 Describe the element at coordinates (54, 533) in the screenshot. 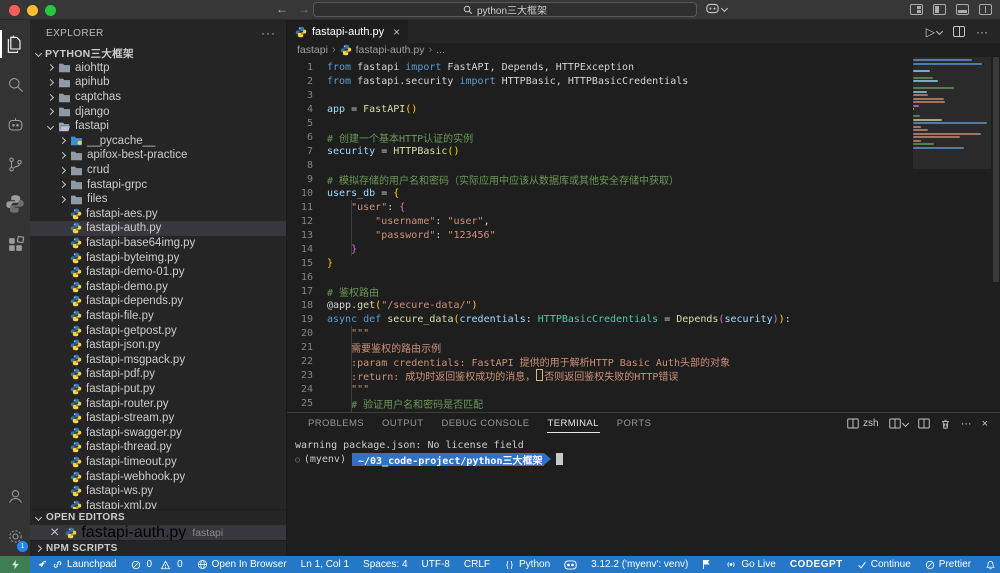

I see `close-icon: ×` at that location.